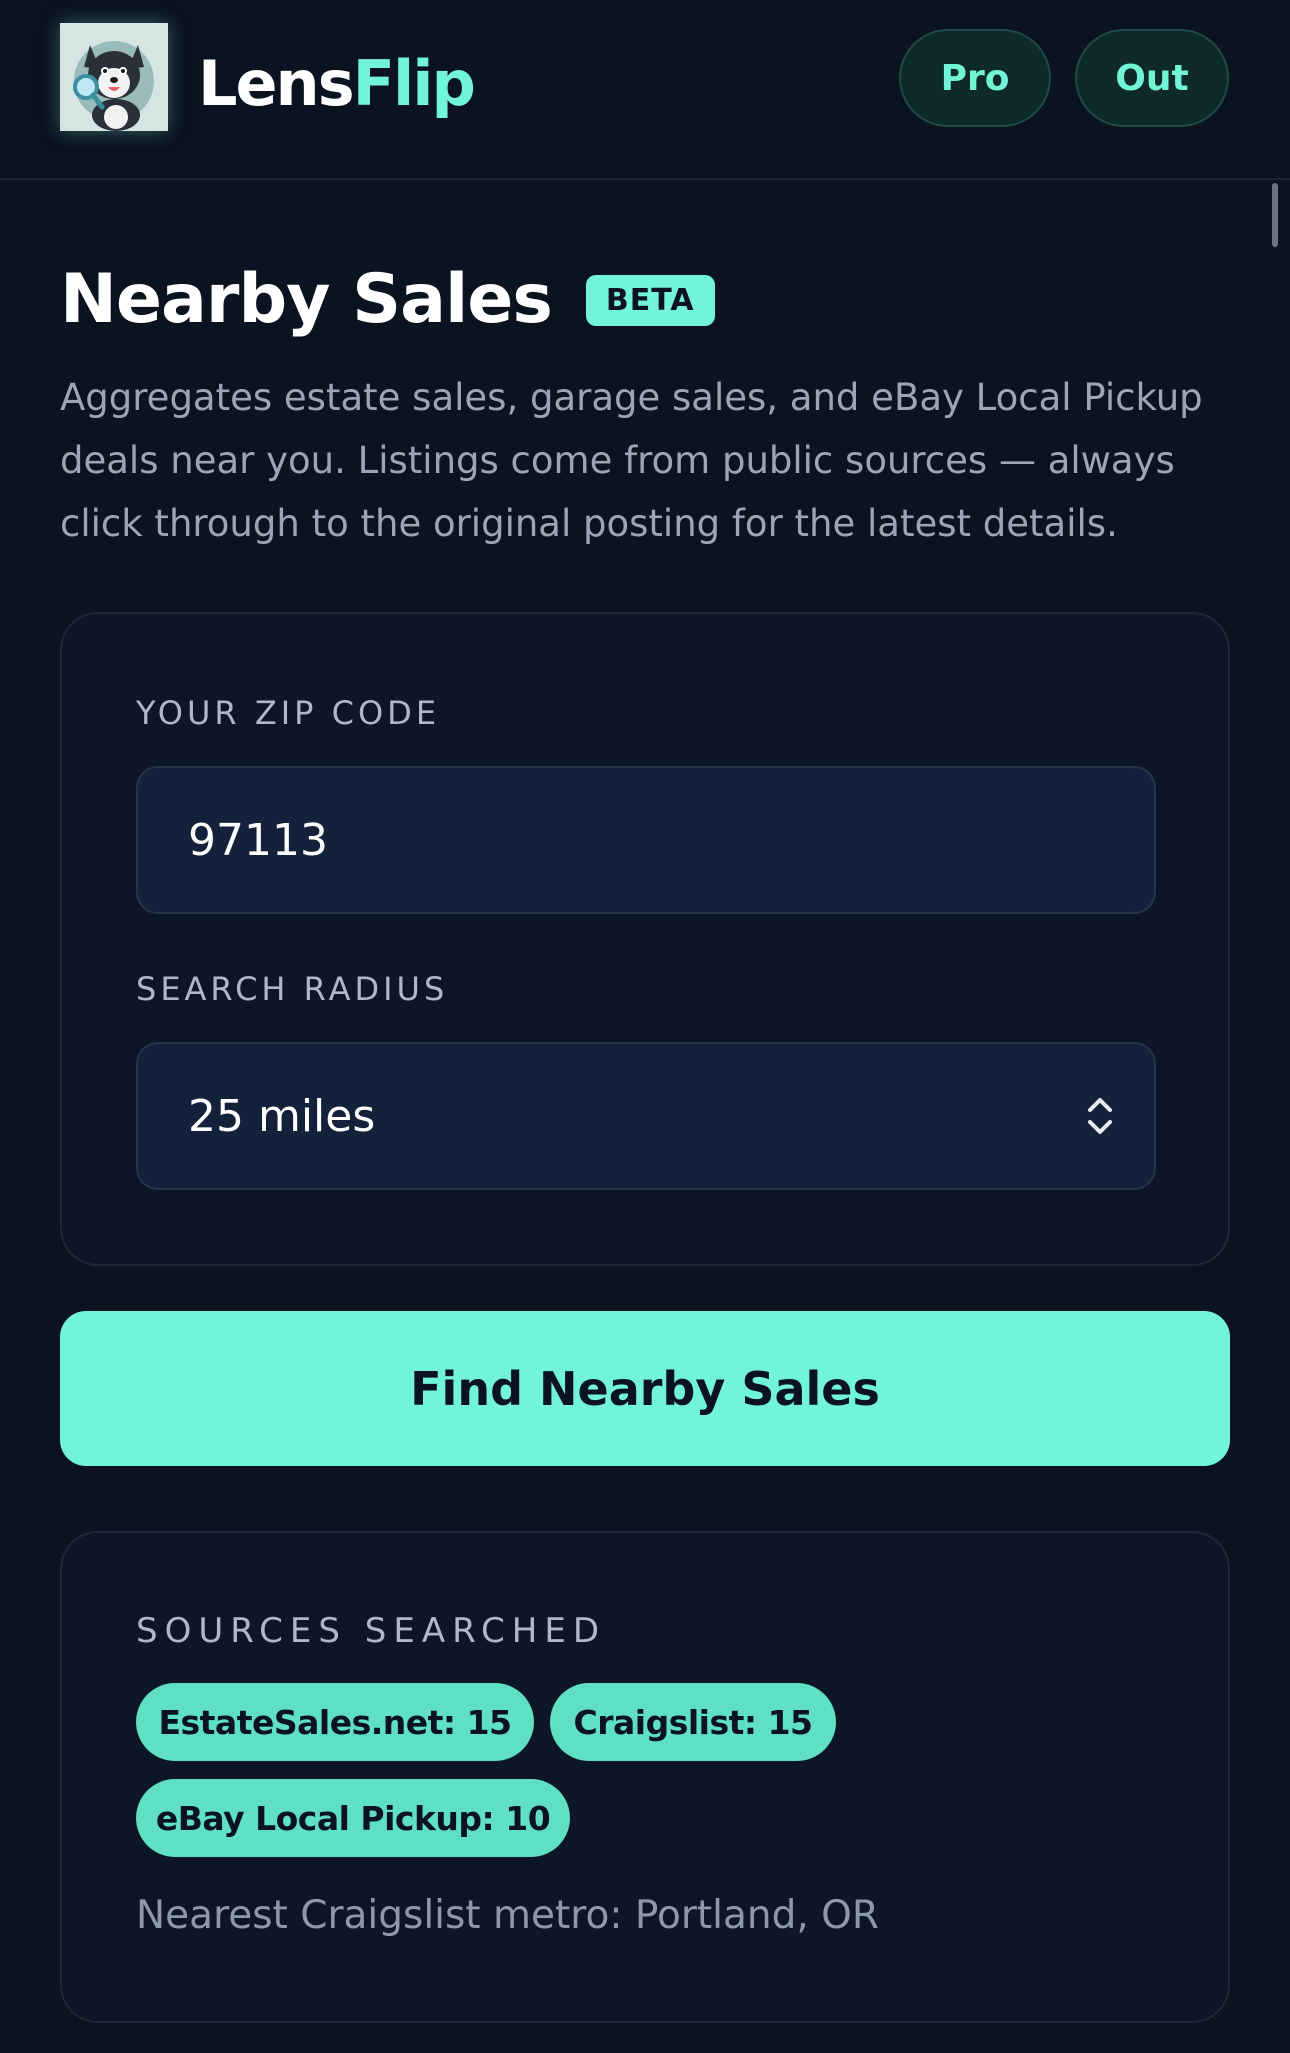 The width and height of the screenshot is (1290, 2053). Describe the element at coordinates (1100, 1116) in the screenshot. I see `chevron-up-down-icon` at that location.